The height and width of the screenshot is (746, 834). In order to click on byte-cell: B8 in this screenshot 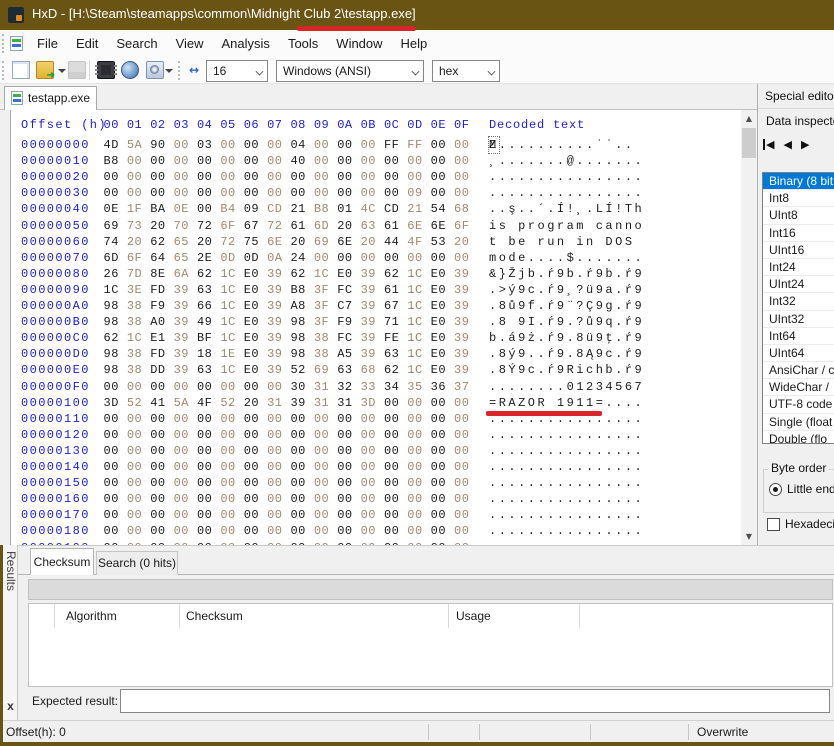, I will do `click(297, 290)`.